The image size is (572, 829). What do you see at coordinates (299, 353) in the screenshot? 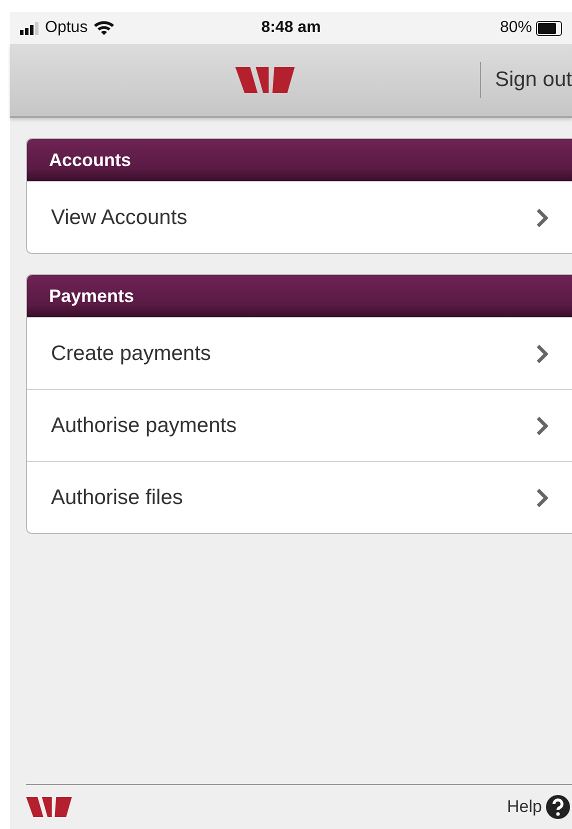
I see `menu-item: Create payments` at bounding box center [299, 353].